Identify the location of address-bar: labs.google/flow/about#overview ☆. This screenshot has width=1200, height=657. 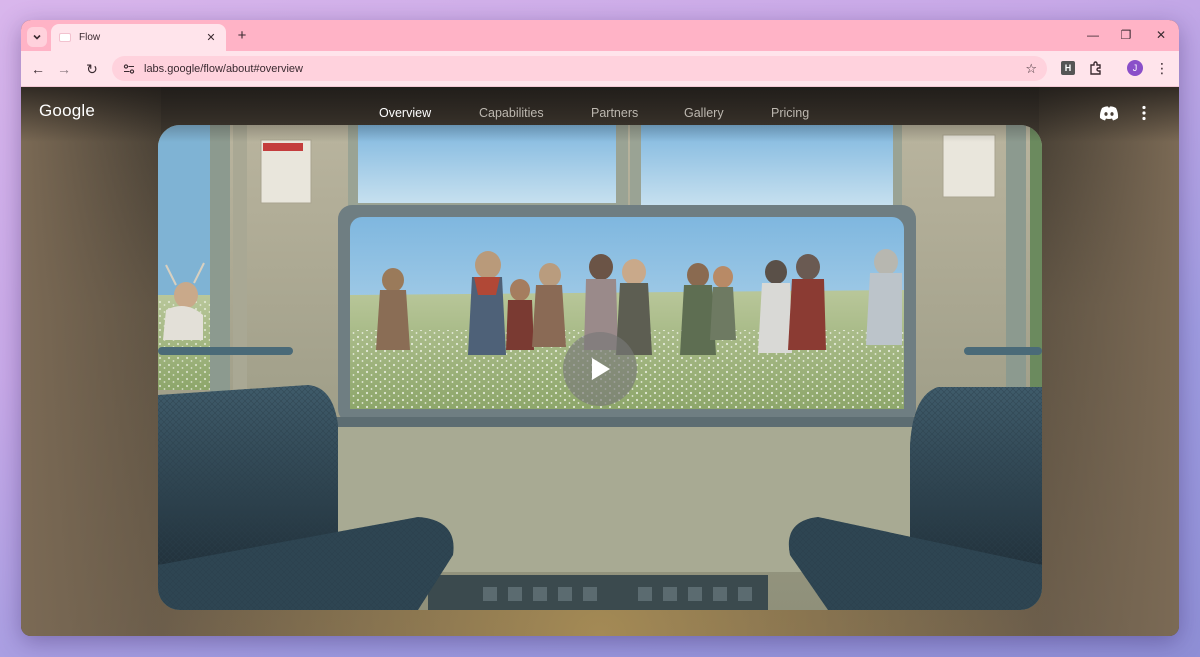
(579, 68).